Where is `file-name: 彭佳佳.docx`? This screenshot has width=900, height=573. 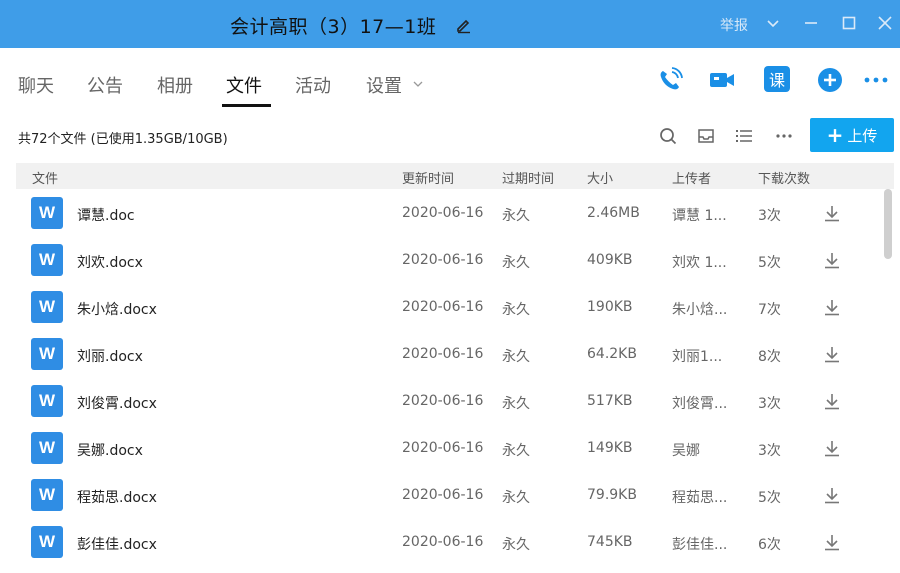
file-name: 彭佳佳.docx is located at coordinates (117, 544).